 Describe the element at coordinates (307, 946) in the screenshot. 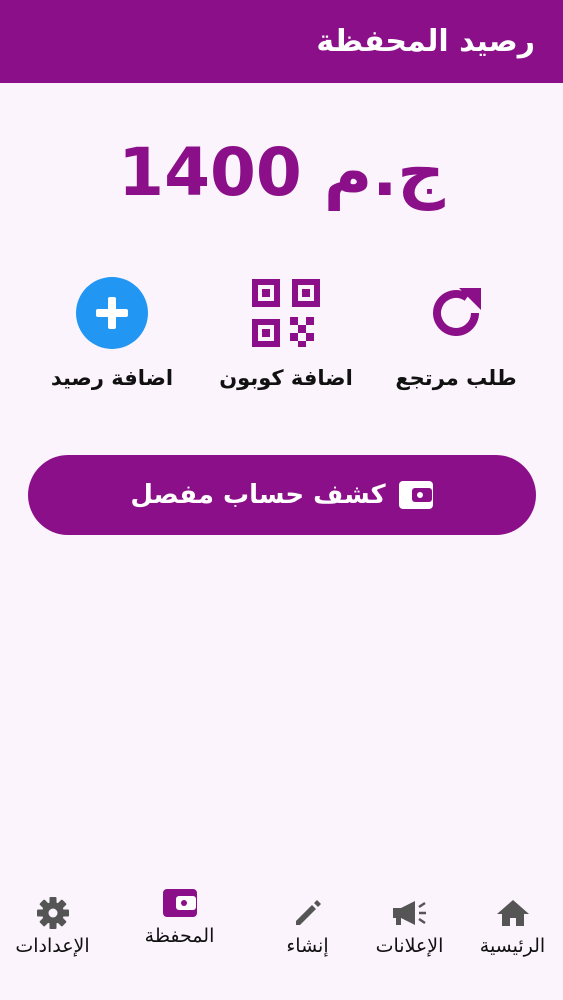

I see `nav-label-create: إنشاء` at that location.